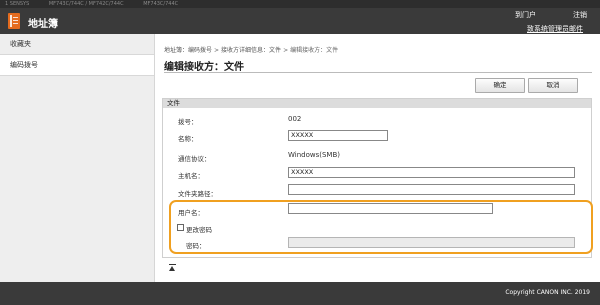 This screenshot has width=600, height=305. I want to click on breadcrumb: 地址簿：编码拨号 > 接收方详细信息：文件 > 编辑接收方：文件, so click(251, 49).